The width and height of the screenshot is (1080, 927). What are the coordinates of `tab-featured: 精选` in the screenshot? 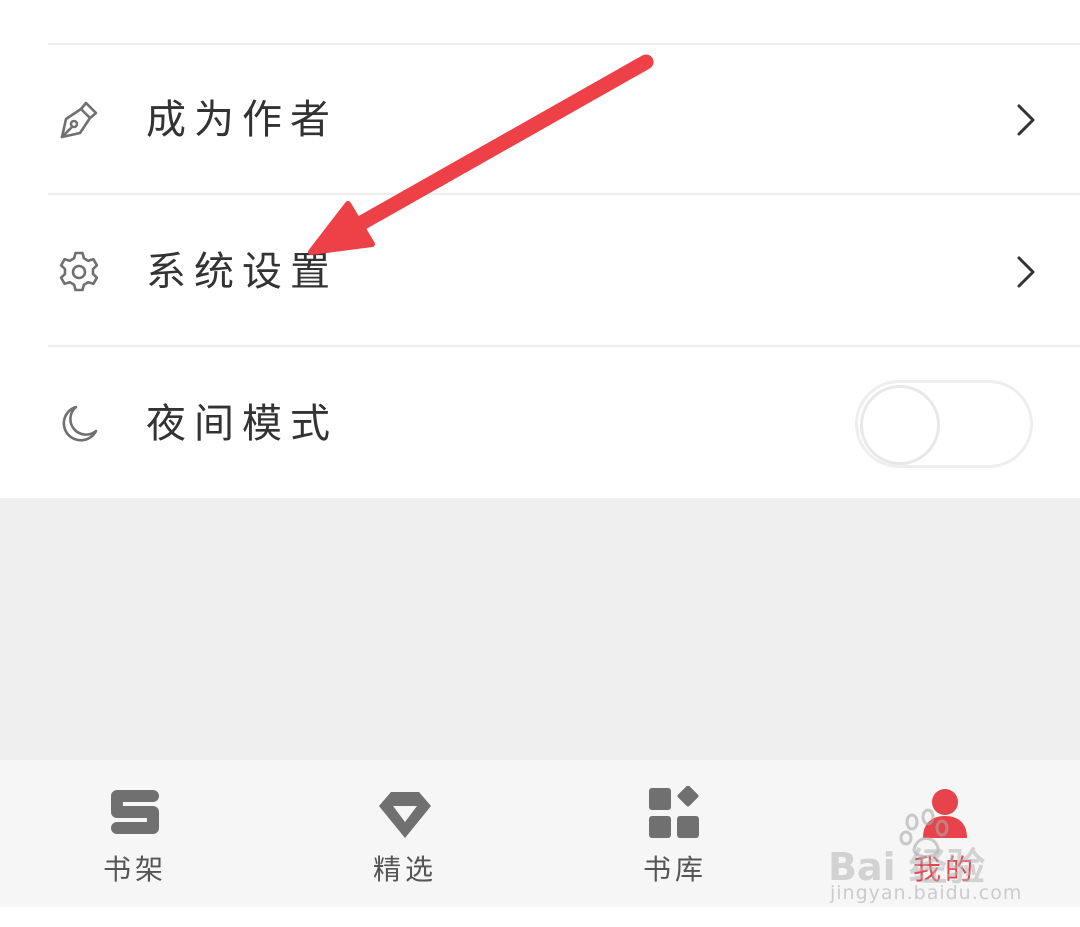 It's located at (405, 833).